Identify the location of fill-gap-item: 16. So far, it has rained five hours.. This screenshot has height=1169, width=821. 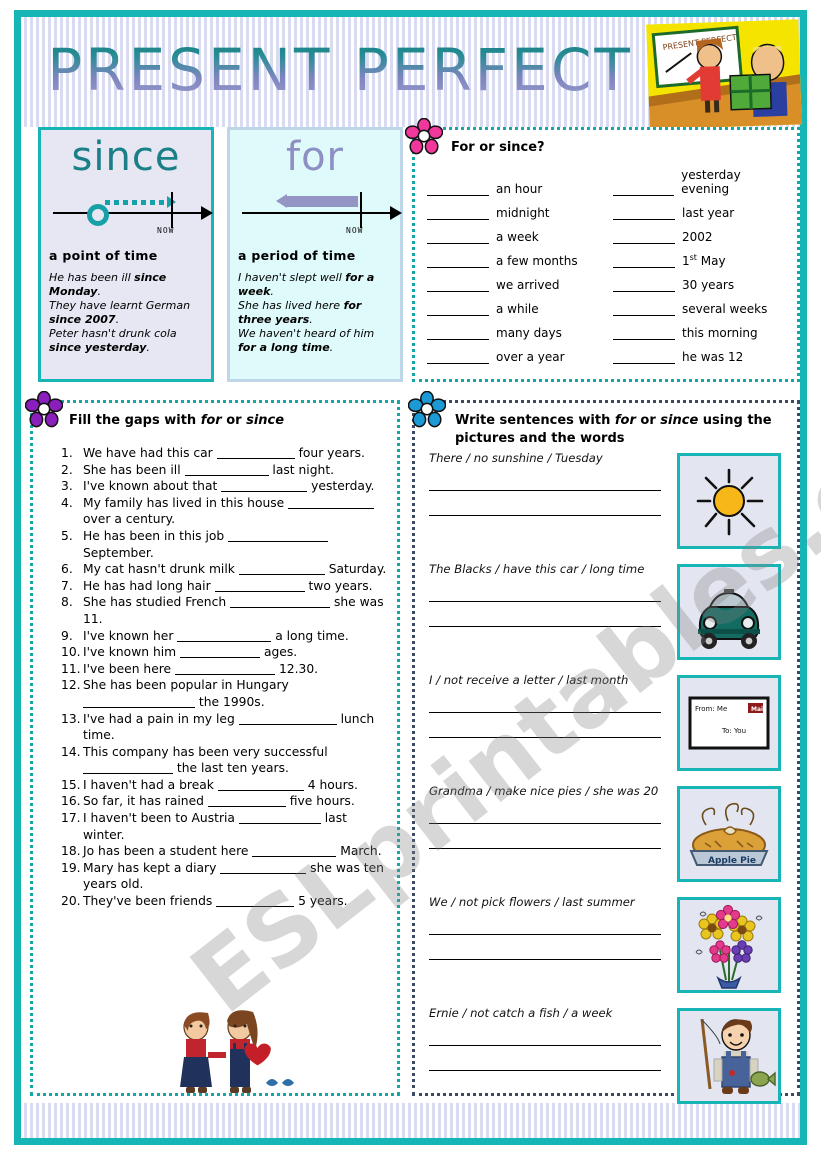
(226, 801).